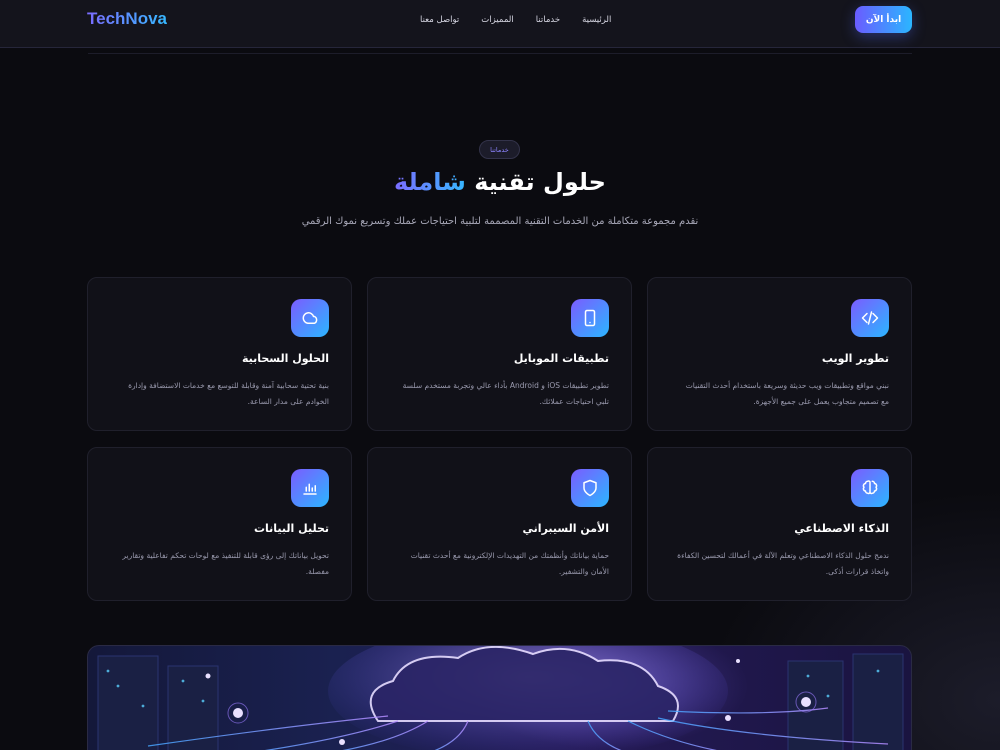  Describe the element at coordinates (500, 53) in the screenshot. I see `divider` at that location.